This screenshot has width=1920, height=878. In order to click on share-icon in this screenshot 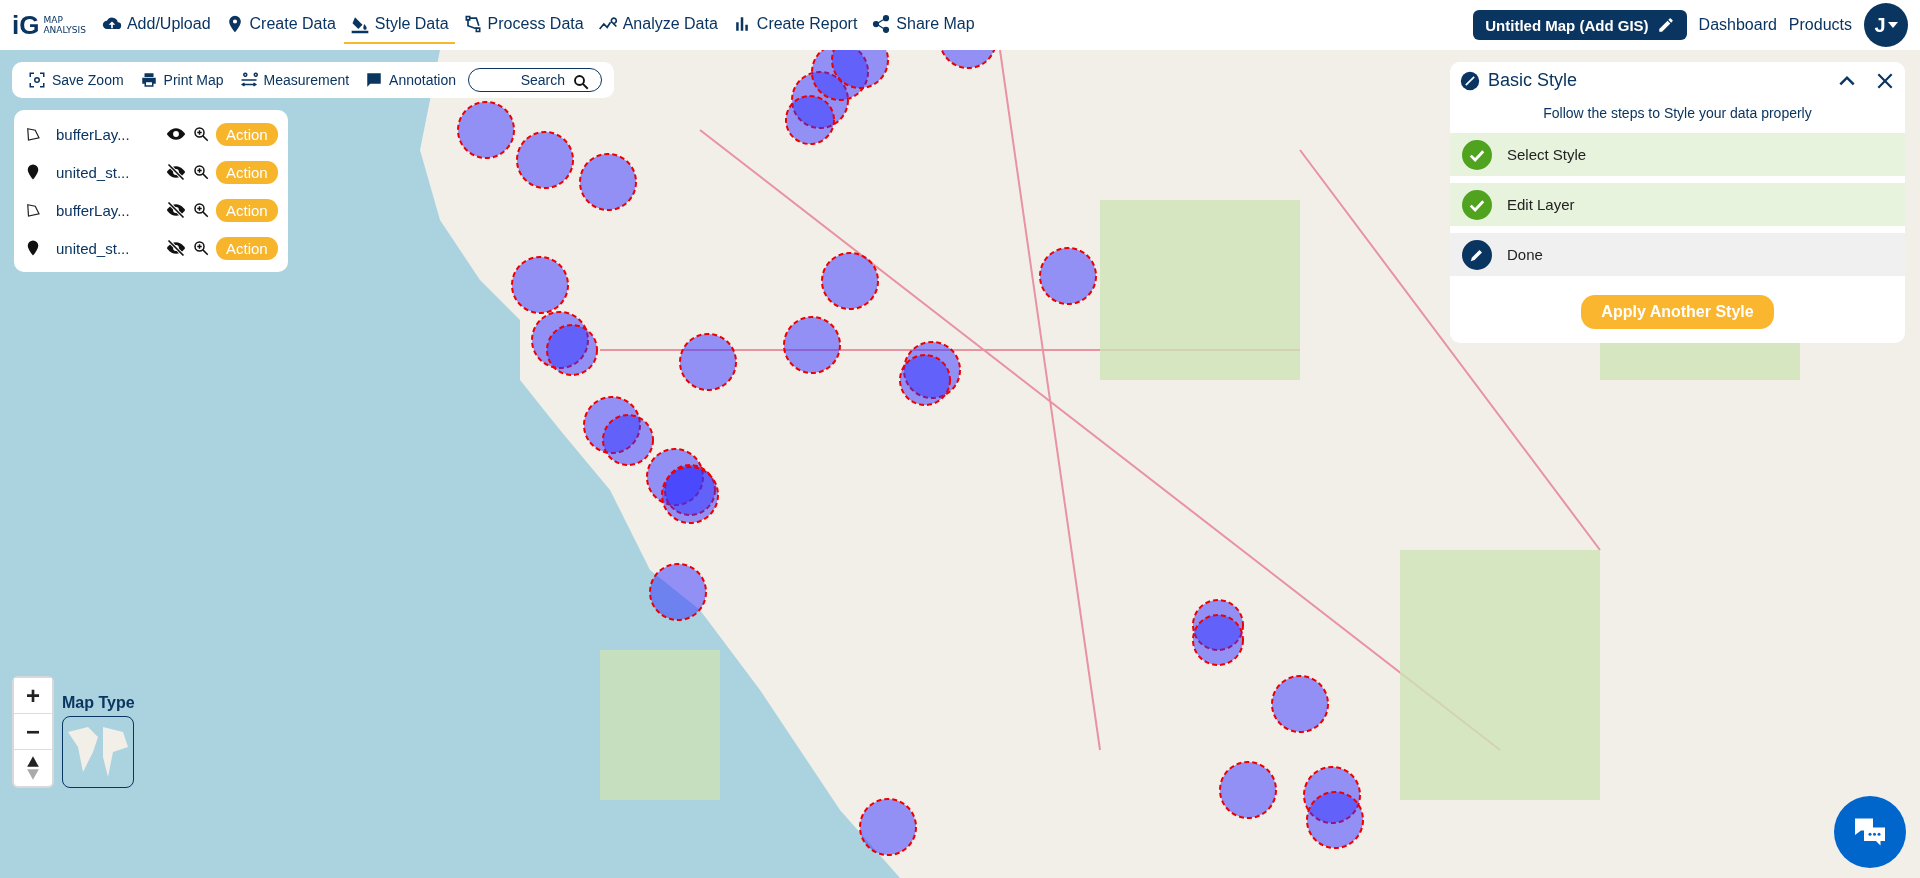, I will do `click(881, 24)`.